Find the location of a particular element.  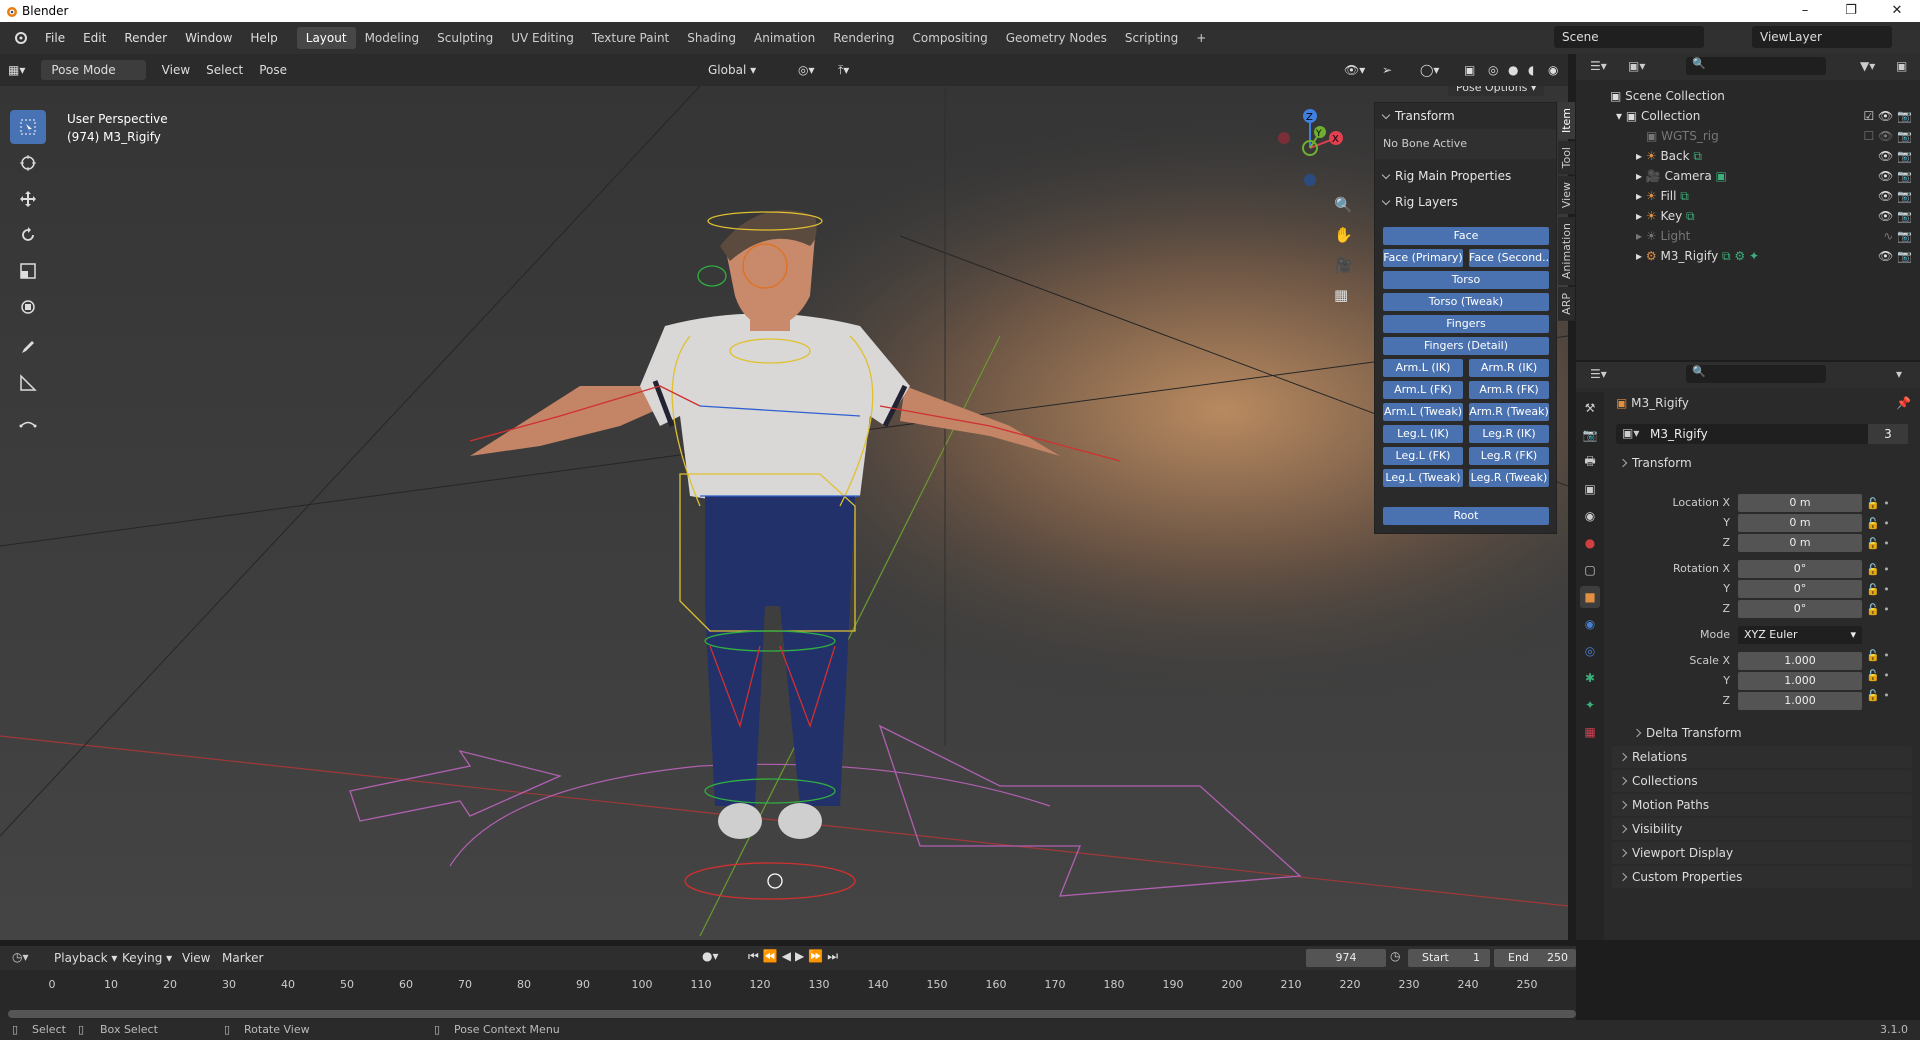

scene-selector: Scene is located at coordinates (1629, 37).